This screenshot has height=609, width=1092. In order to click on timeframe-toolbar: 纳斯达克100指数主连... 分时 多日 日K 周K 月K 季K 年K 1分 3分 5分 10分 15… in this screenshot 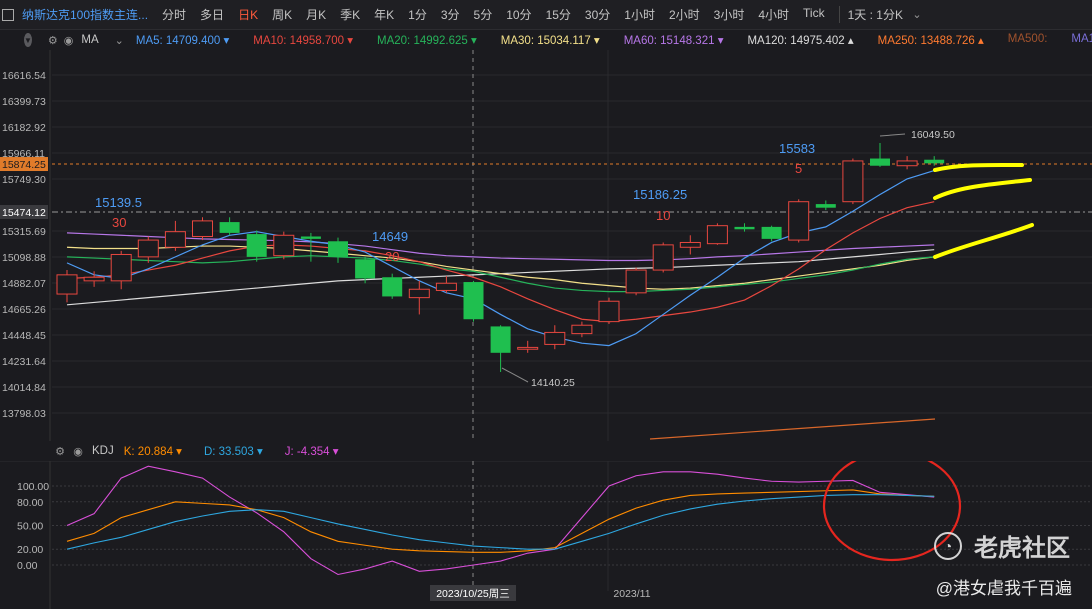, I will do `click(546, 15)`.